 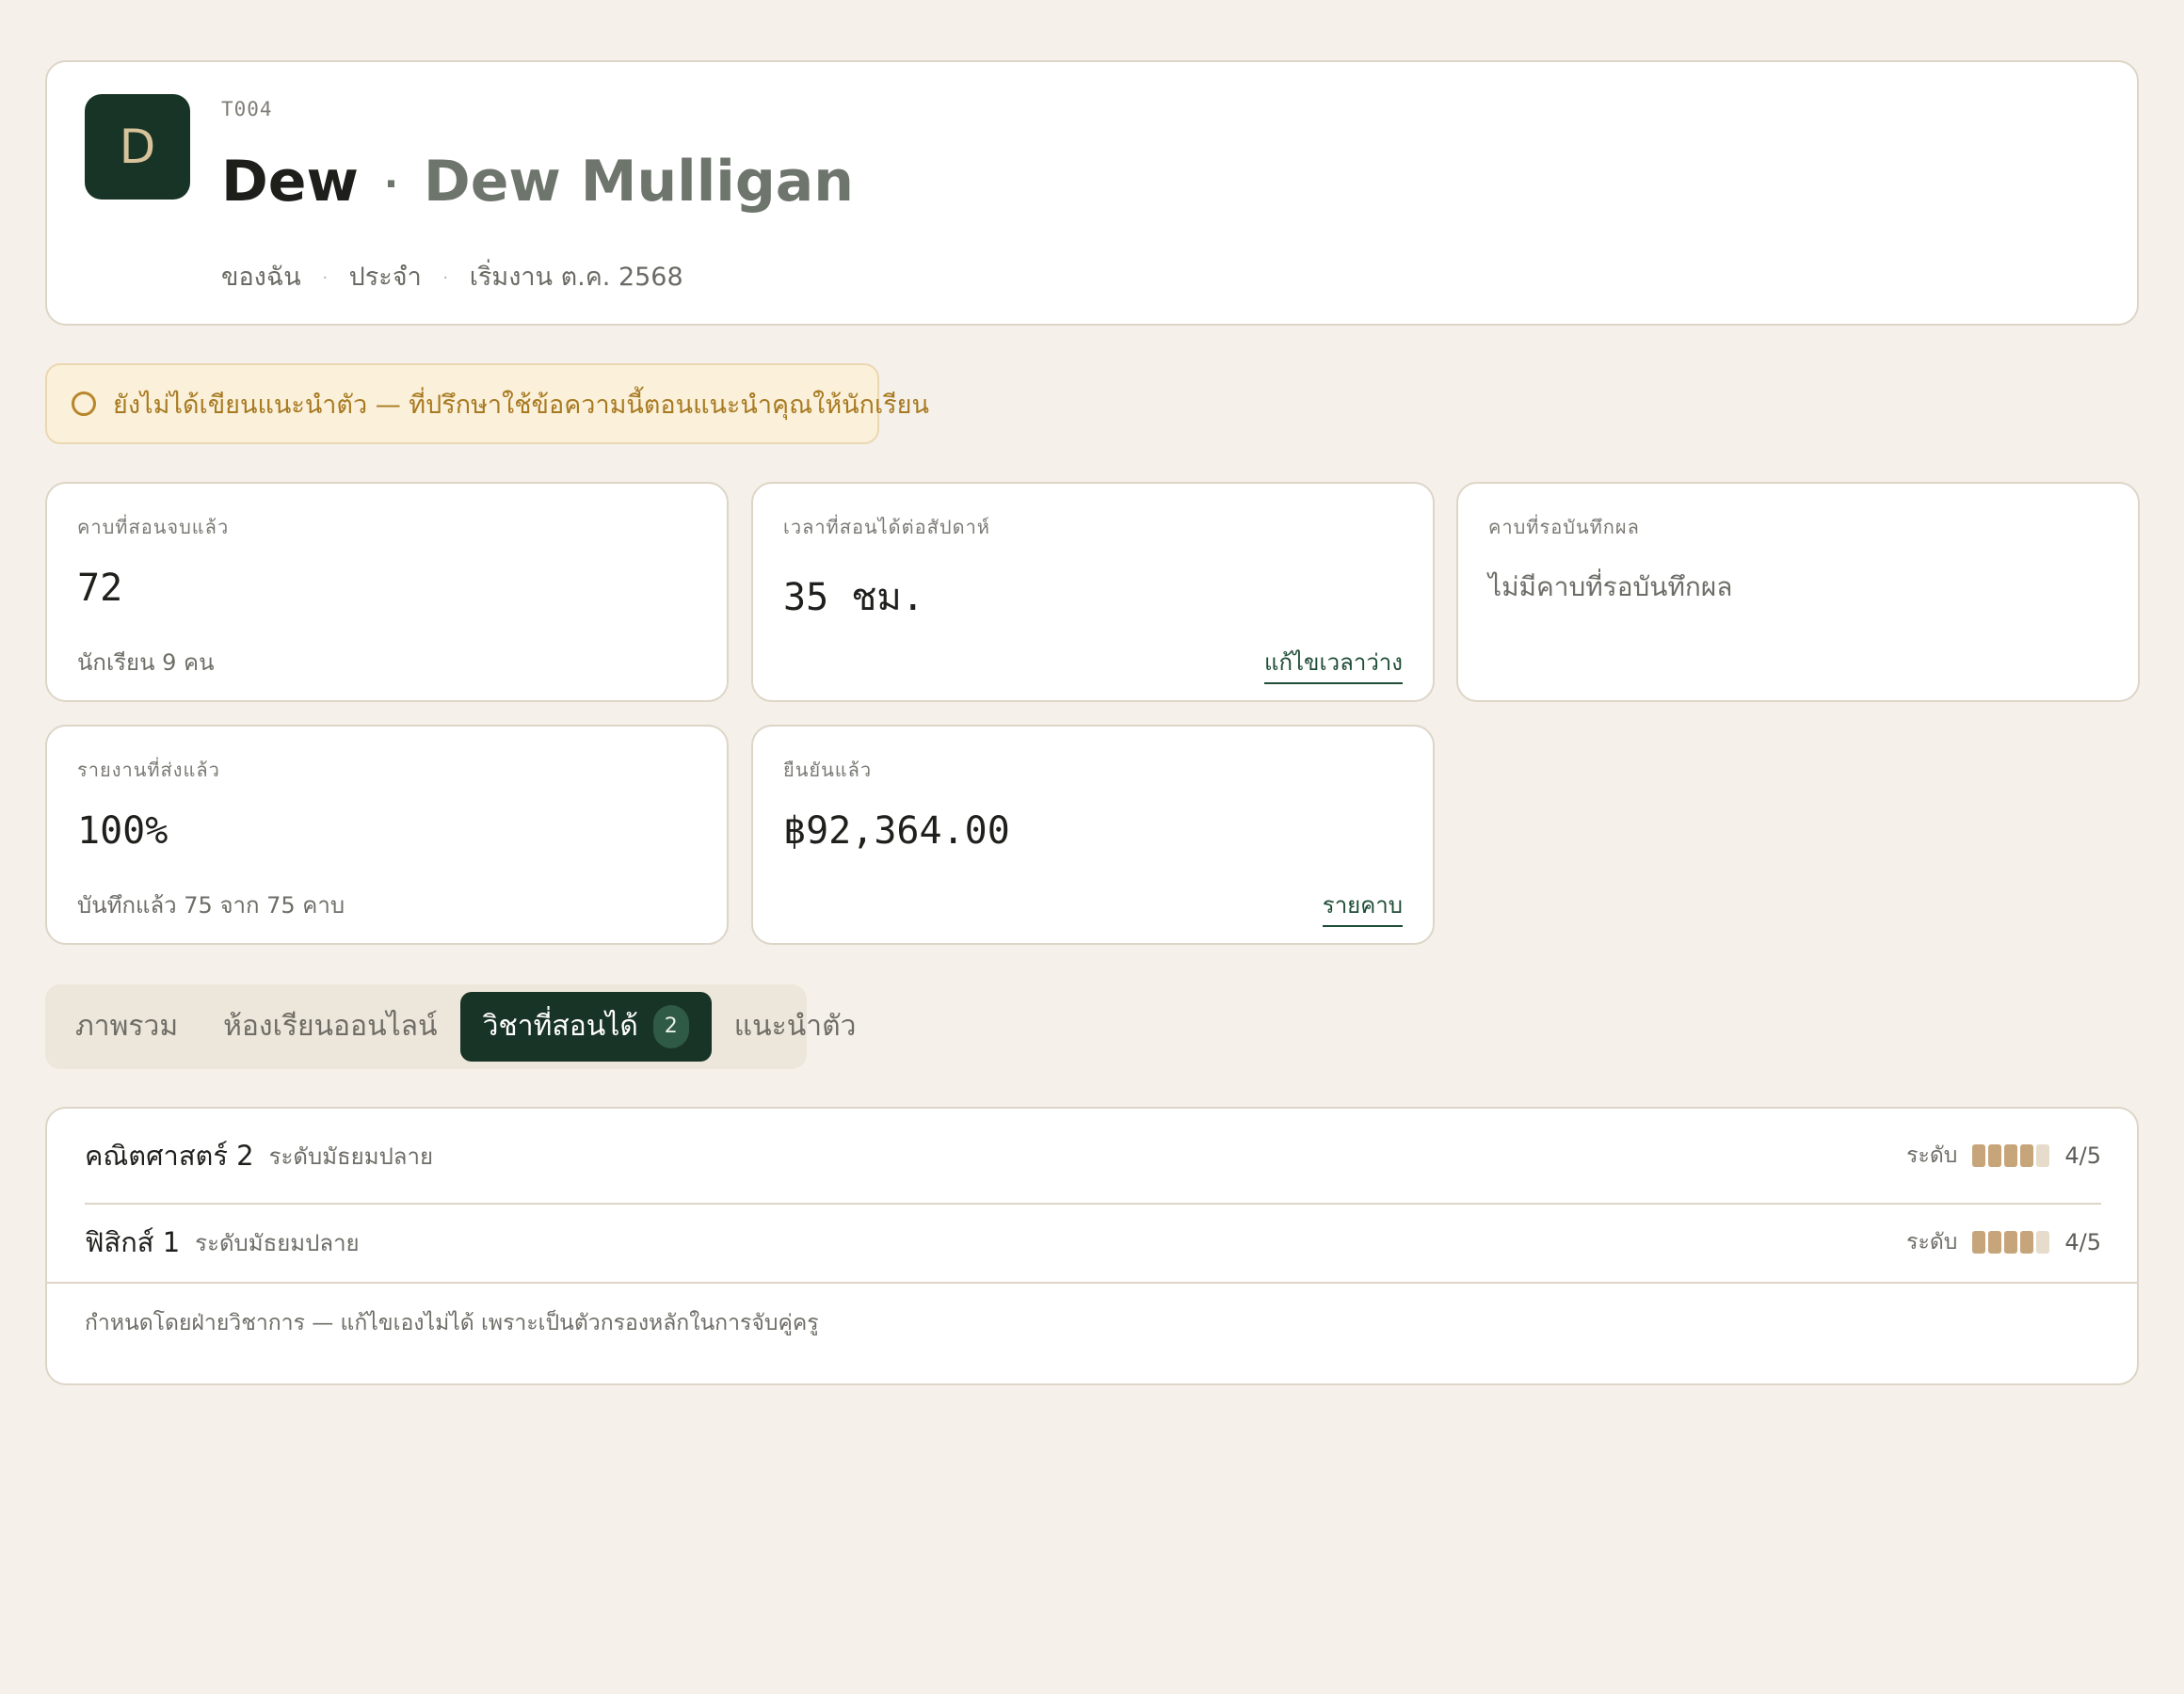 I want to click on page-title: Dew · Dew Mulligan, so click(x=537, y=182).